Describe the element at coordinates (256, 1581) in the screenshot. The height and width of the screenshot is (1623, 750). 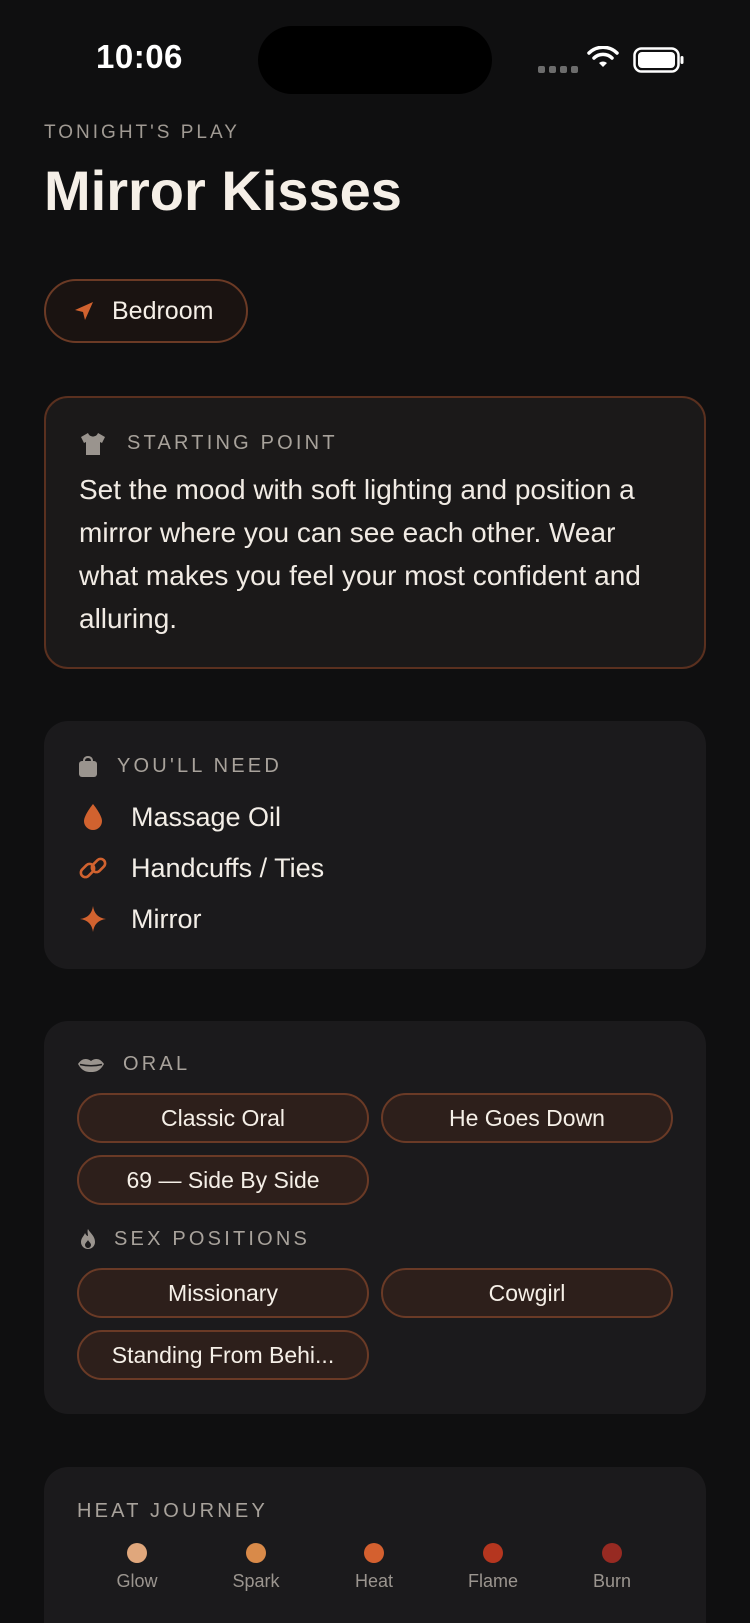
I see `heat-step-label: Spark` at that location.